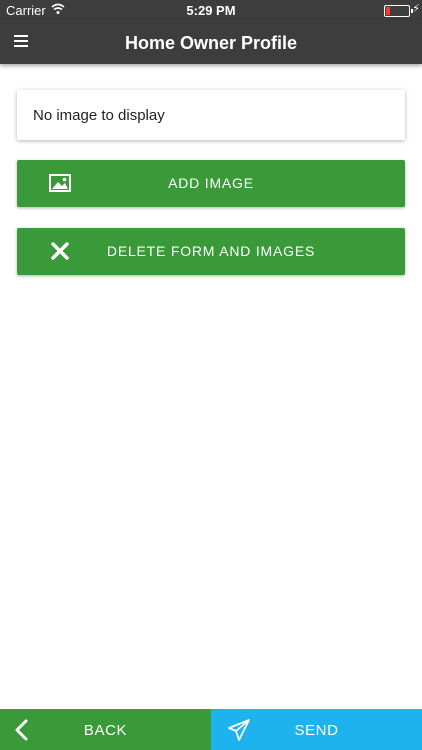  I want to click on send-button: SEND, so click(316, 729).